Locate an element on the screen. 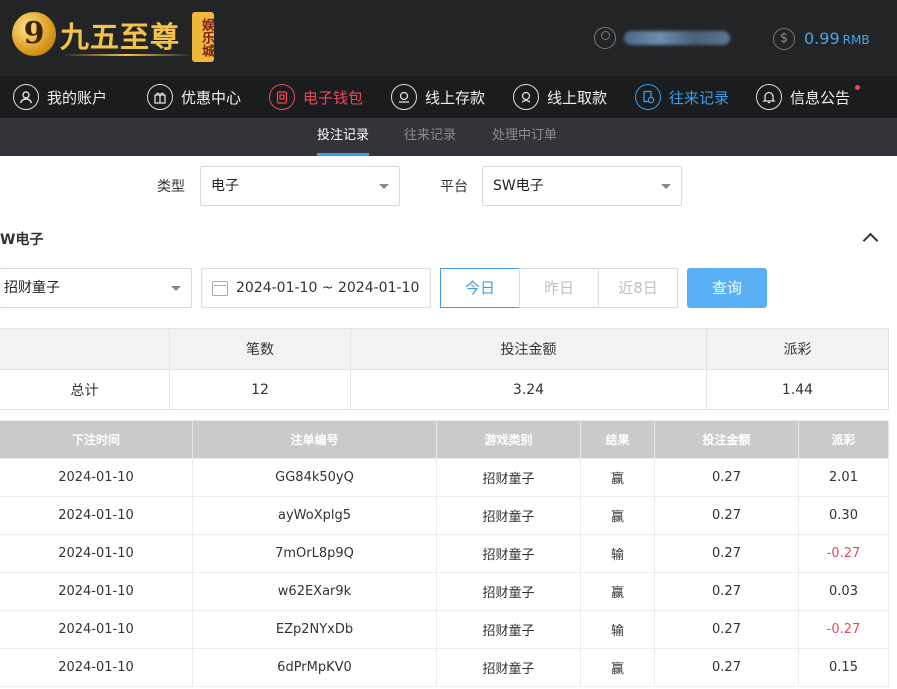 This screenshot has width=897, height=689. nav-online-withdraw: 线上取款 is located at coordinates (560, 97).